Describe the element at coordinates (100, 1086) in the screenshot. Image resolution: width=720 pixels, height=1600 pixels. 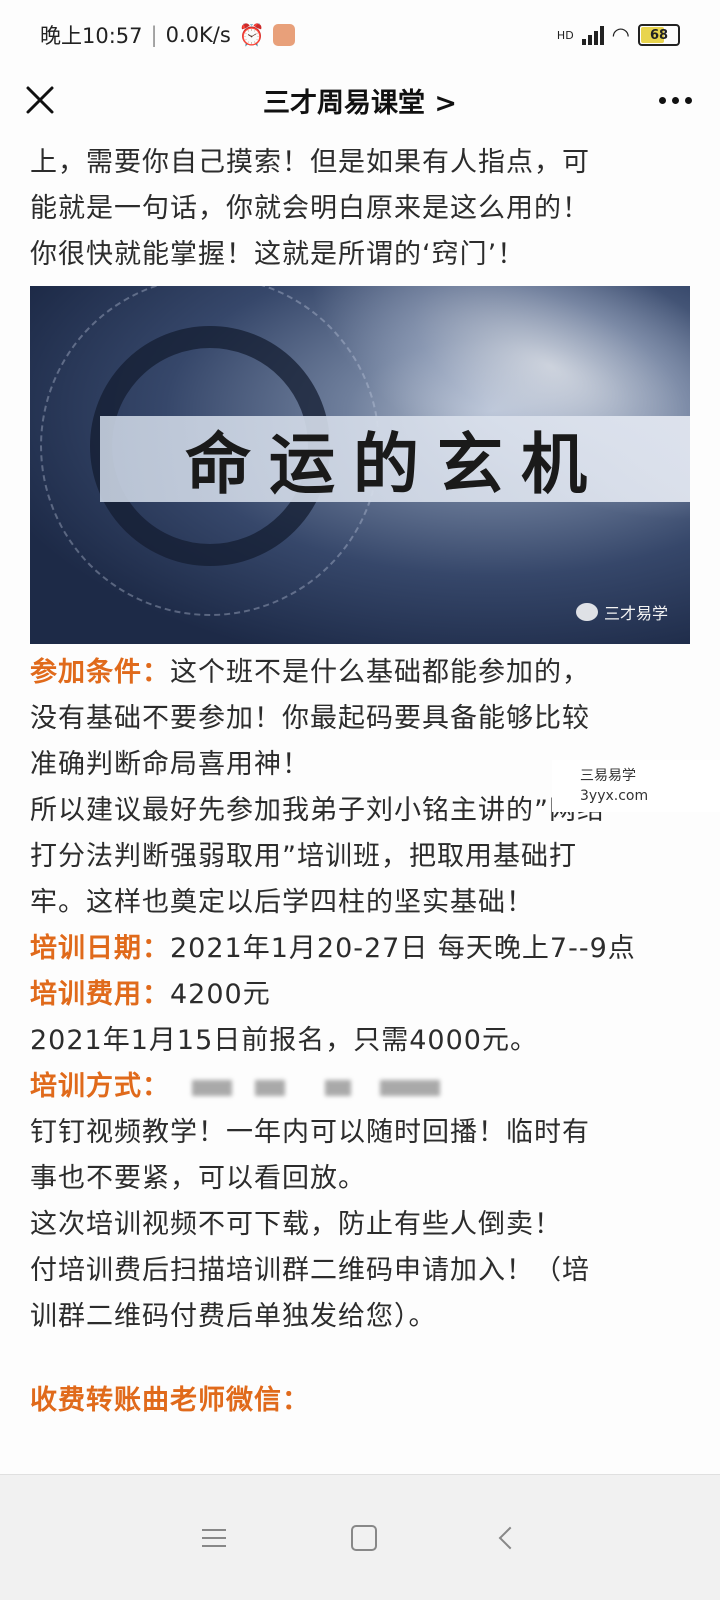
I see `method-label: 培训方式：` at that location.